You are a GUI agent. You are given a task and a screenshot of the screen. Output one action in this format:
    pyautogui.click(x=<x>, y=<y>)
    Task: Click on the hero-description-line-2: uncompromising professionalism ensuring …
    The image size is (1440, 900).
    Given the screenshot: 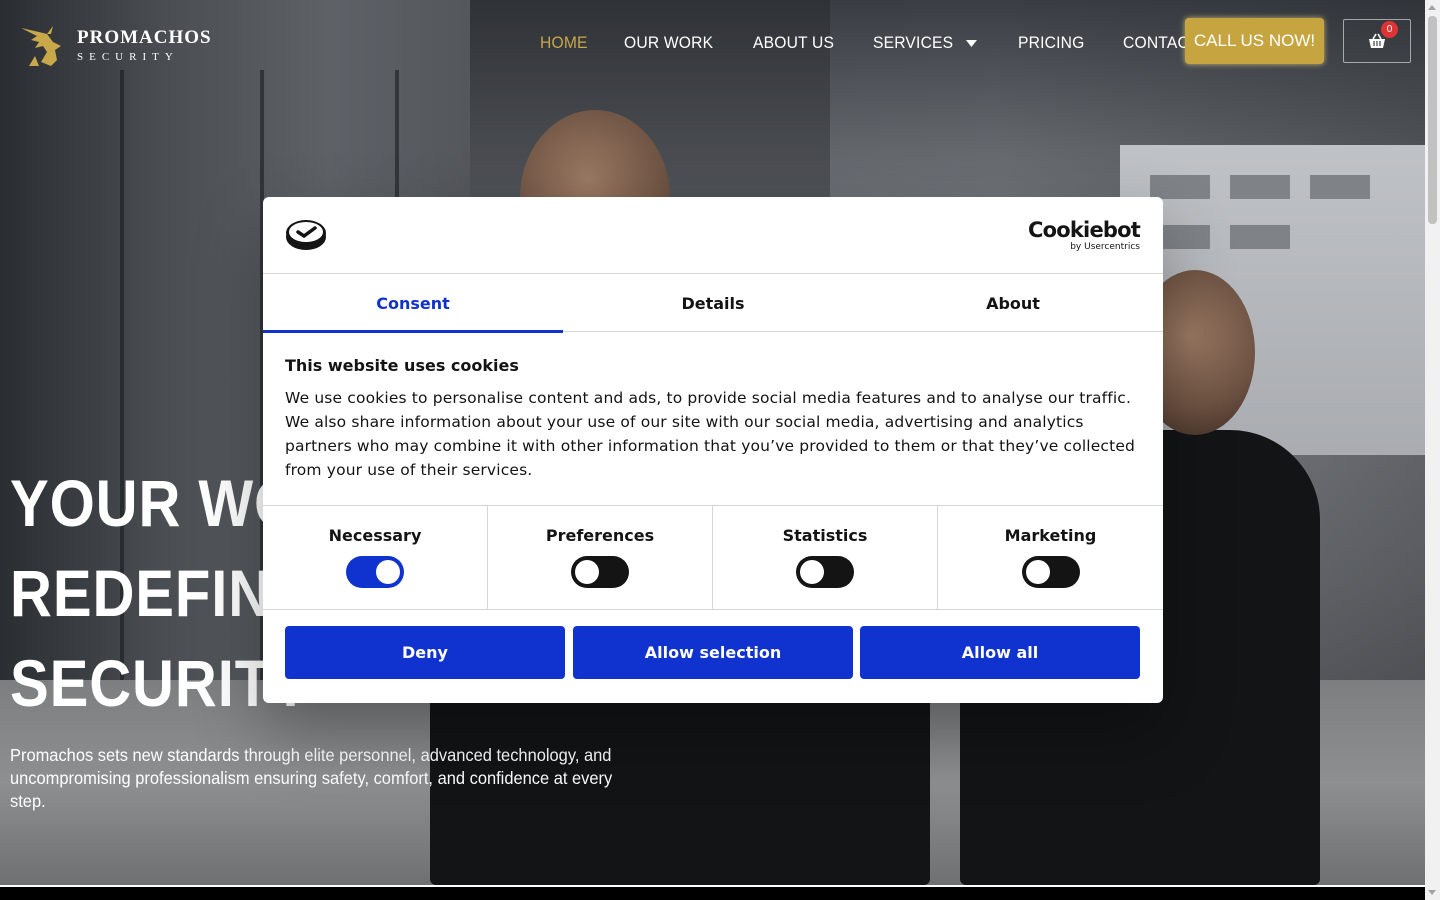 What is the action you would take?
    pyautogui.click(x=311, y=789)
    